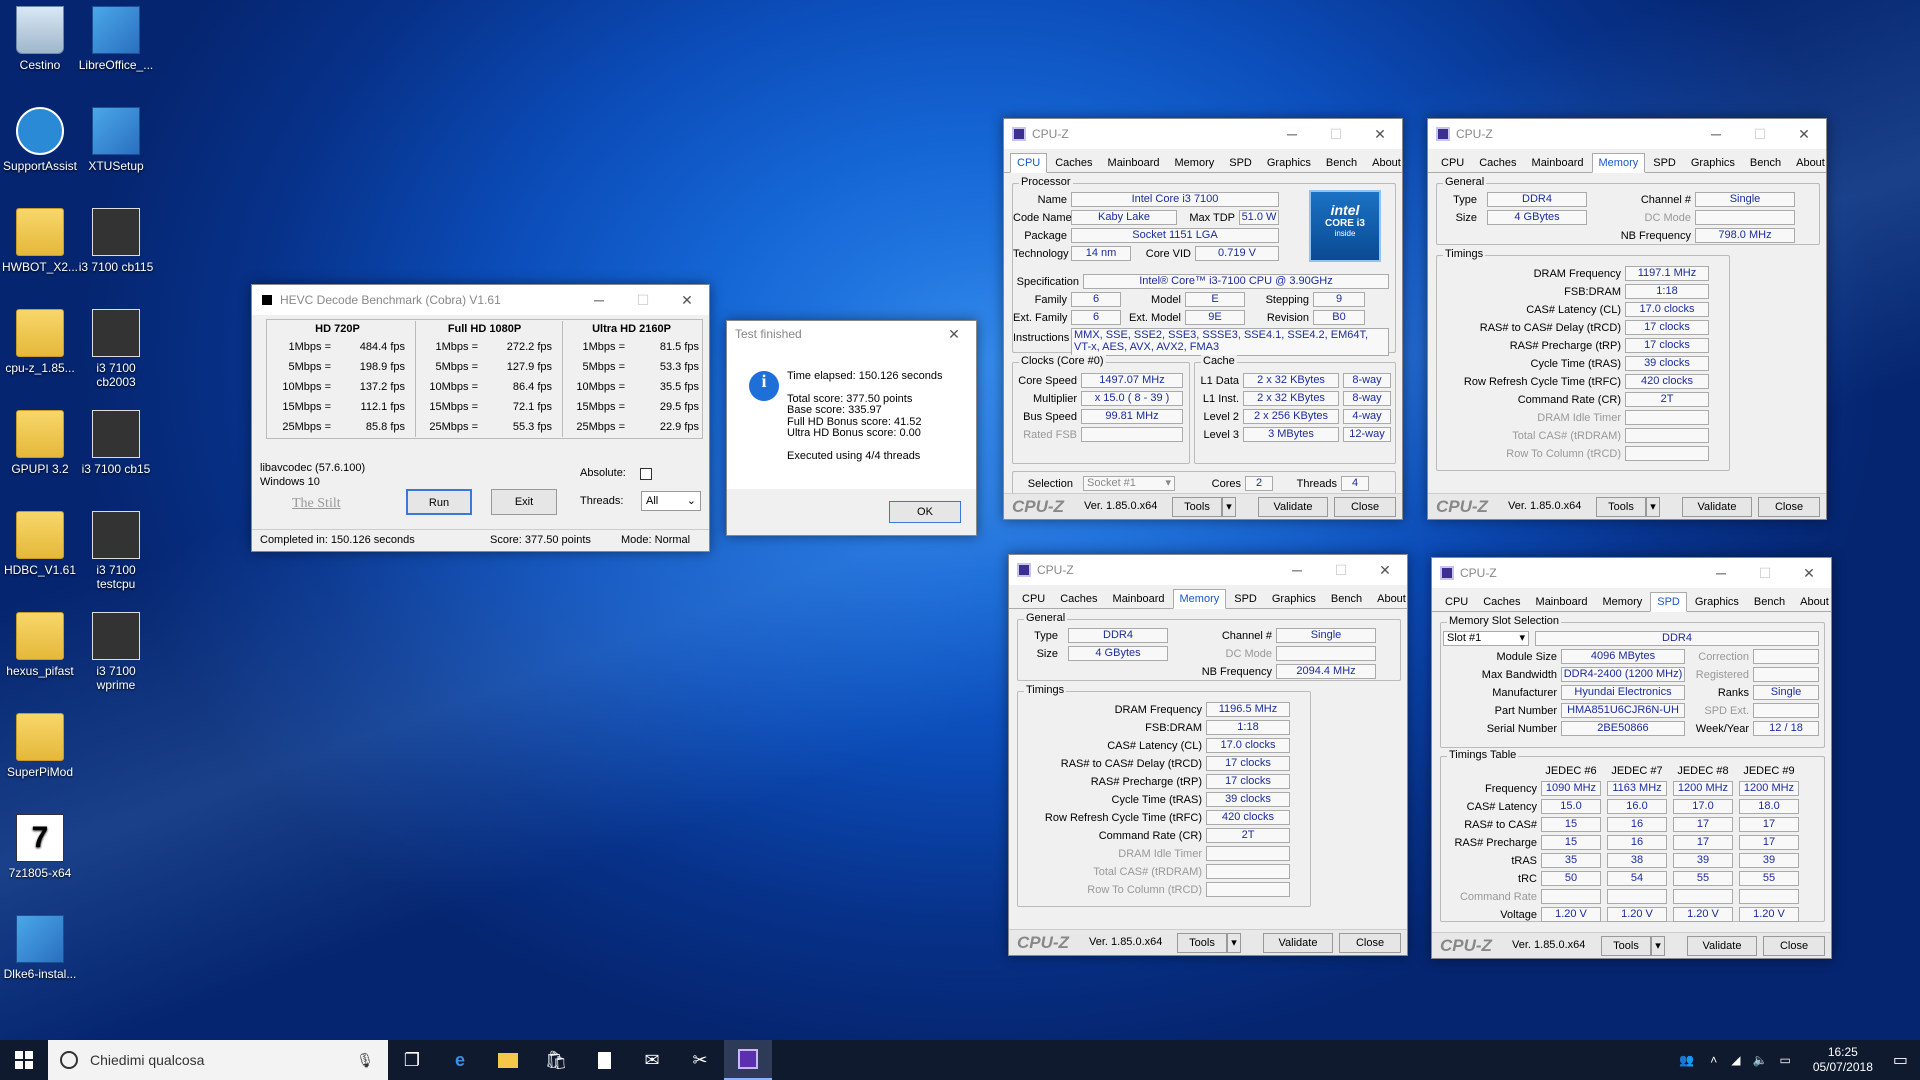 This screenshot has height=1080, width=1920. I want to click on absolute-checkbox, so click(646, 474).